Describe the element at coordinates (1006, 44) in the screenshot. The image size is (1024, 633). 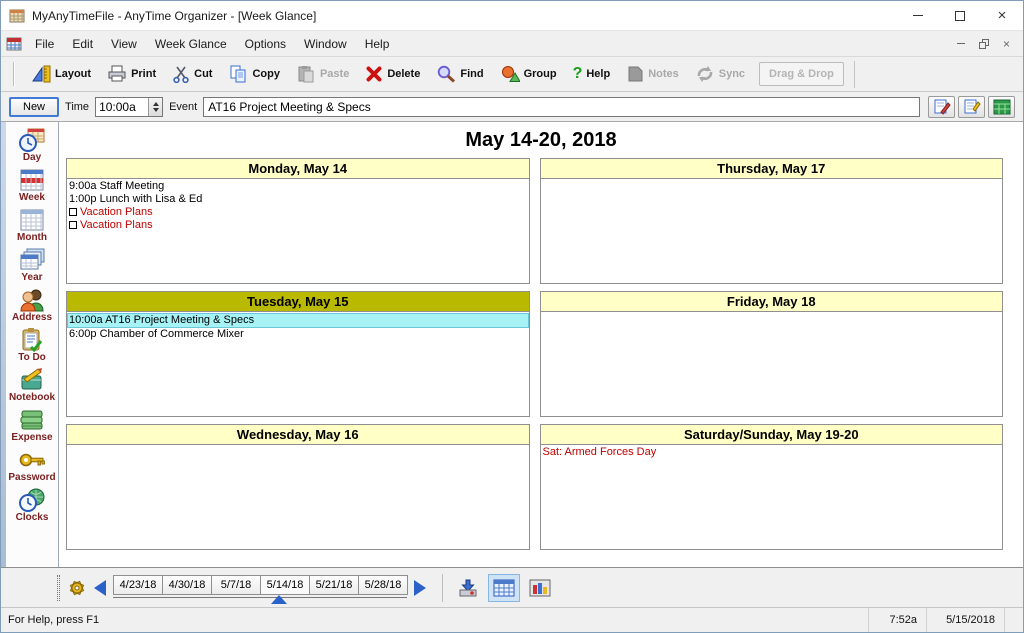
I see `mdi-close-button: ×` at that location.